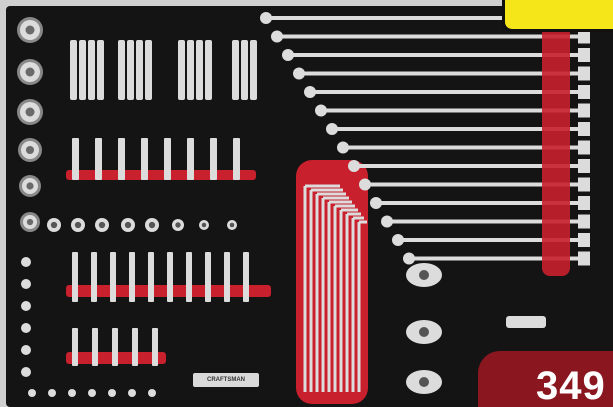 Image resolution: width=613 pixels, height=407 pixels. What do you see at coordinates (571, 385) in the screenshot?
I see `price-text: 349` at bounding box center [571, 385].